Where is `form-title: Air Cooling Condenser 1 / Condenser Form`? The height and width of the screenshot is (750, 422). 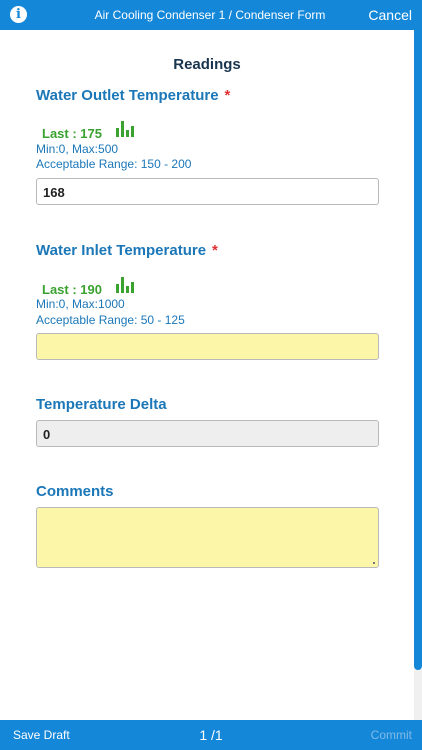 form-title: Air Cooling Condenser 1 / Condenser Form is located at coordinates (210, 15).